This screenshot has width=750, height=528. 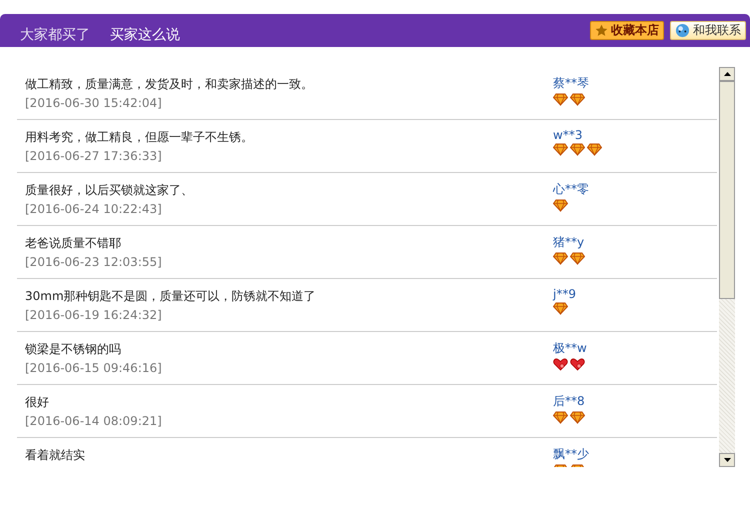 I want to click on review-text: 很好, so click(x=37, y=402).